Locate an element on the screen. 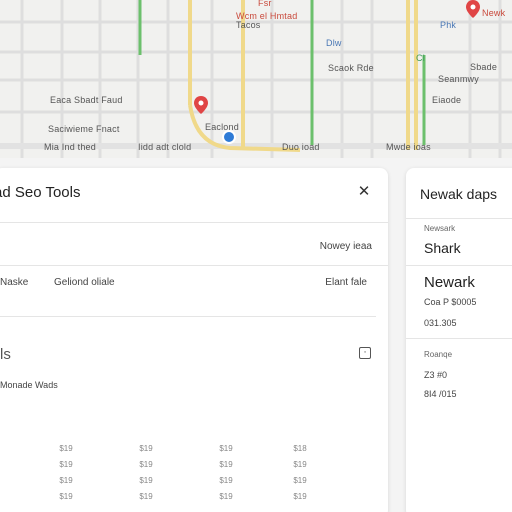 The image size is (512, 512). map-label-street: Seanmwy is located at coordinates (458, 79).